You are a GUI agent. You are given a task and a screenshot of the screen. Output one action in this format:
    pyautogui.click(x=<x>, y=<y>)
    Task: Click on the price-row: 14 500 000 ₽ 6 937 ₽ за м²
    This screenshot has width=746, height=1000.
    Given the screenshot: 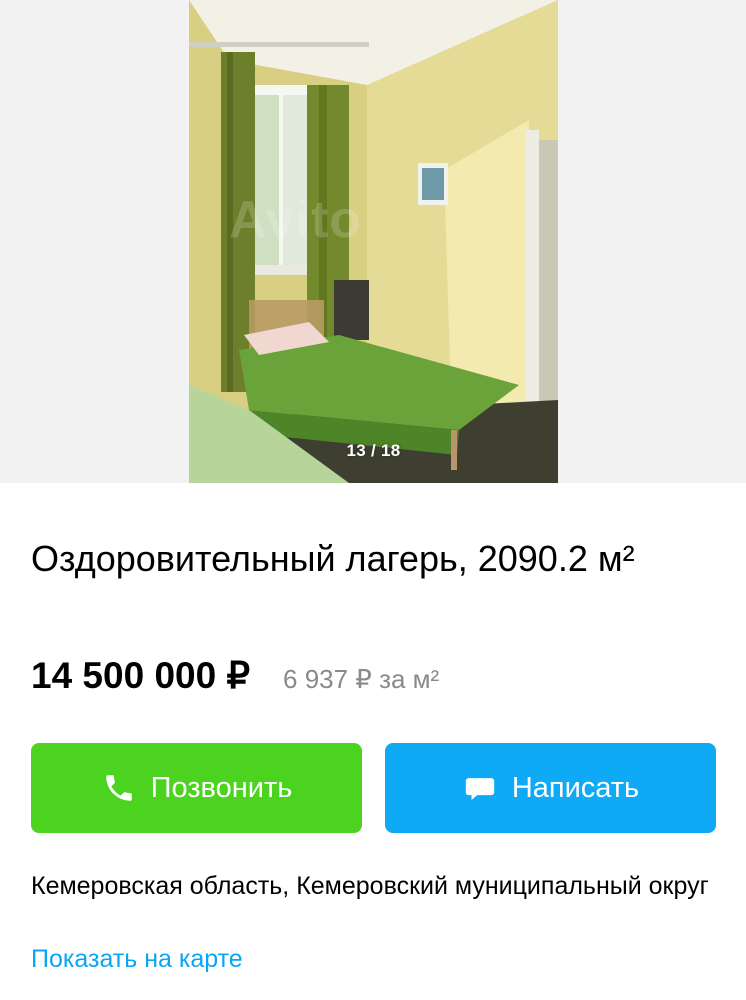 What is the action you would take?
    pyautogui.click(x=235, y=675)
    